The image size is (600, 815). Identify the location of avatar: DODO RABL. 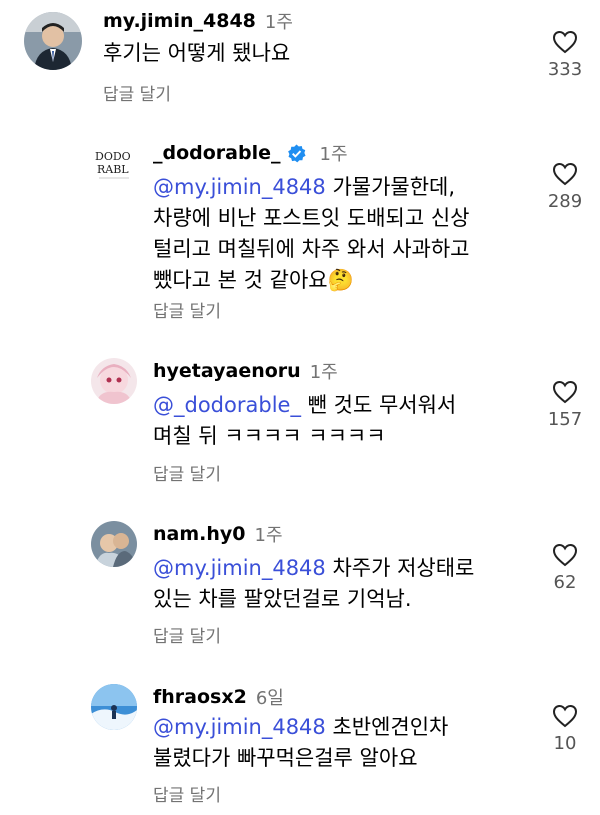
(114, 163).